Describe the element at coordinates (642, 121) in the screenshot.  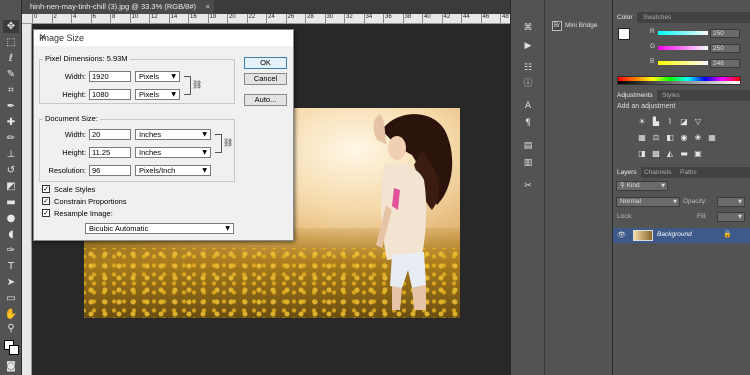
I see `brightness-contrast-icon: ☀` at that location.